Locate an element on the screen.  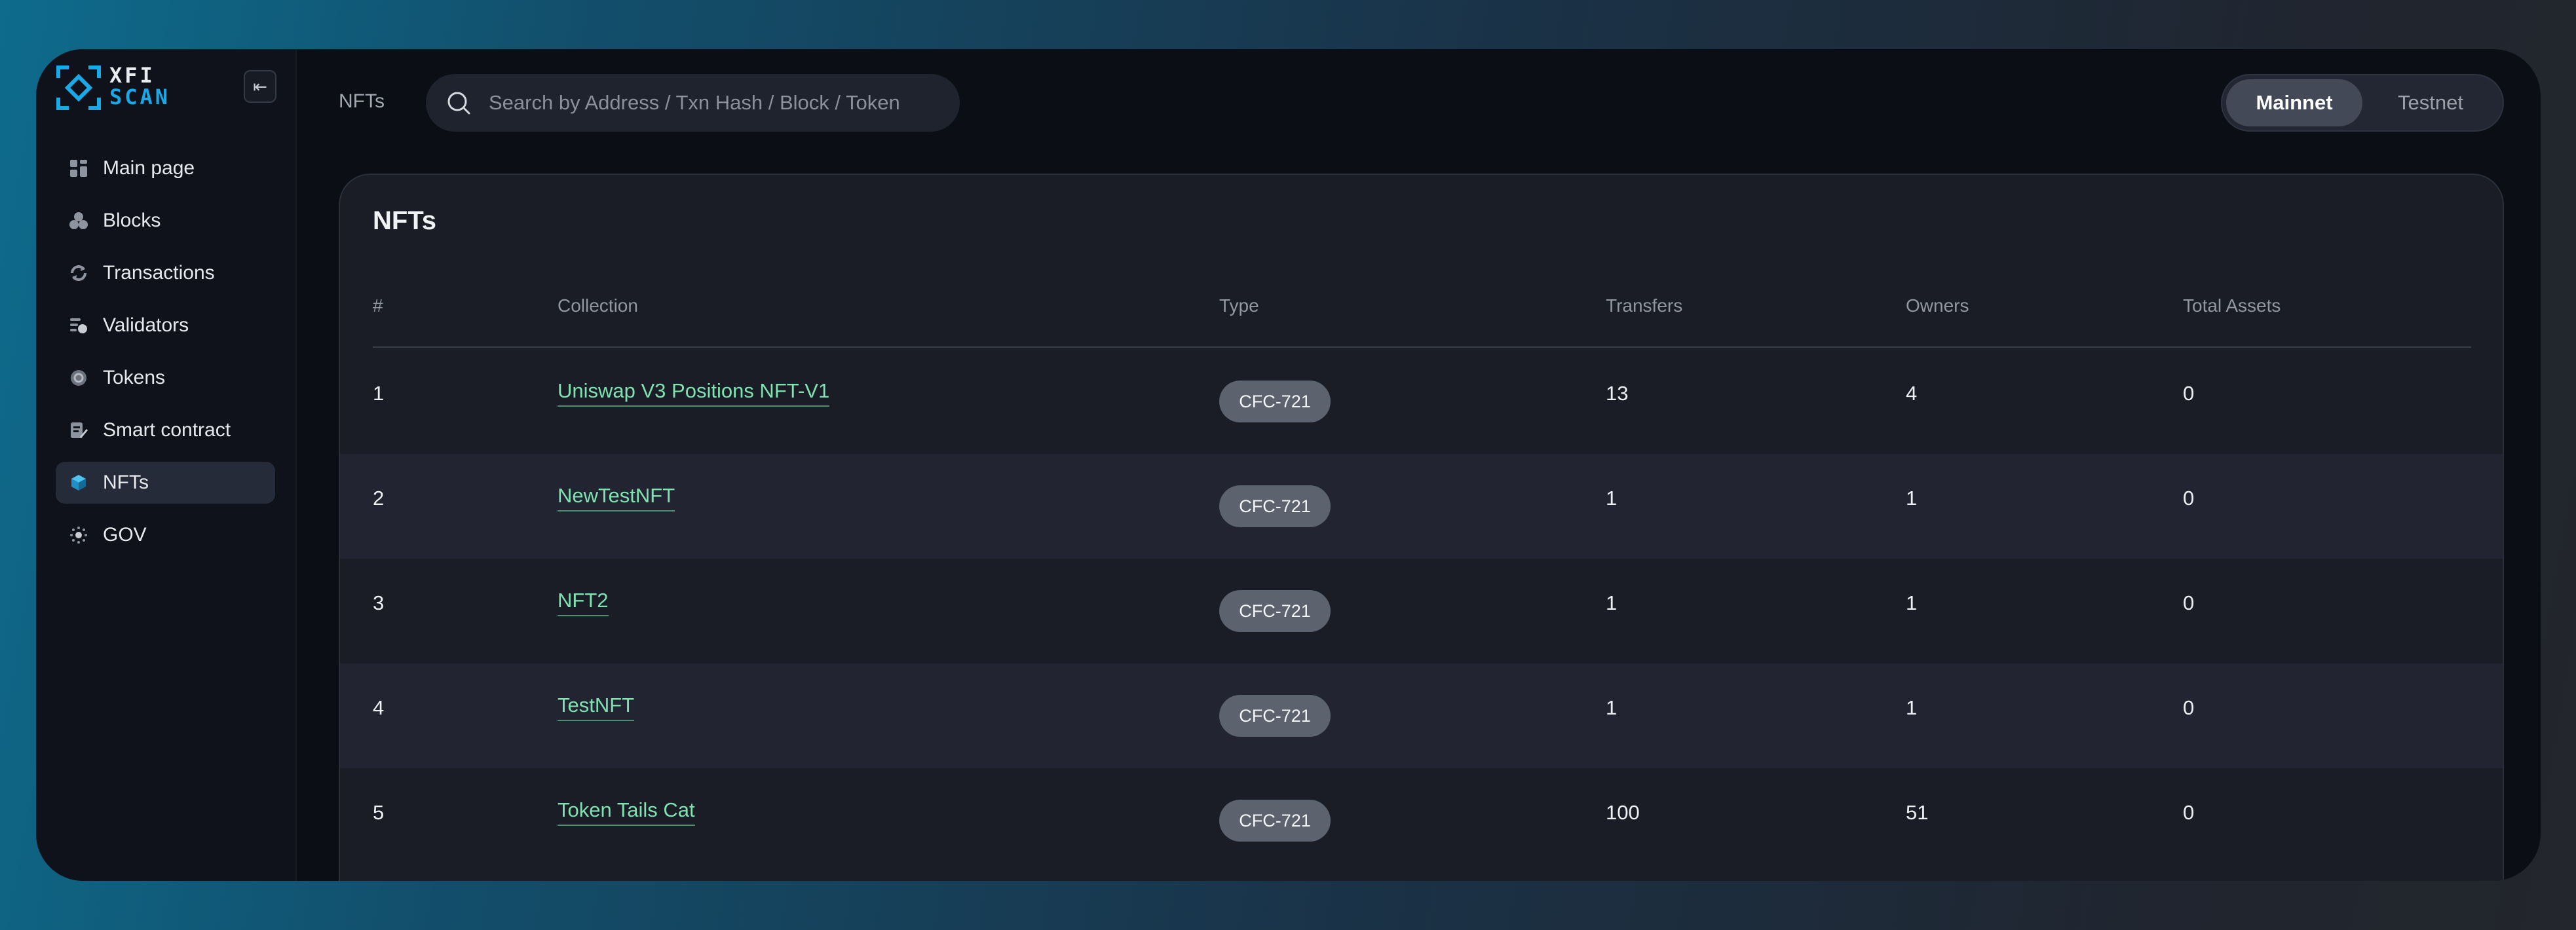
logo-text-line2: SCAN is located at coordinates (140, 96).